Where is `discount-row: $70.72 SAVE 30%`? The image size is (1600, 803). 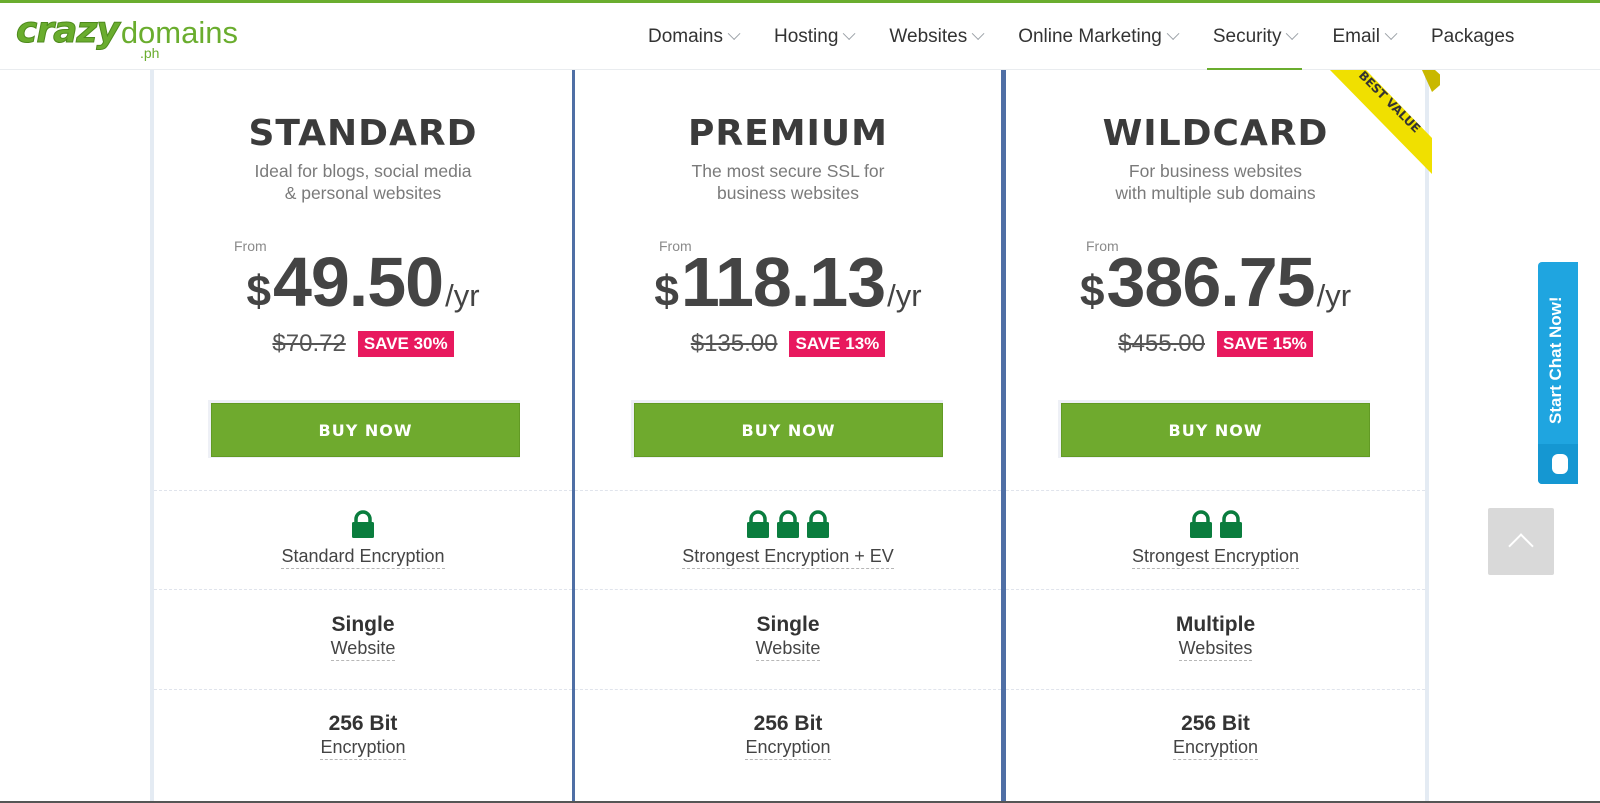 discount-row: $70.72 SAVE 30% is located at coordinates (363, 344).